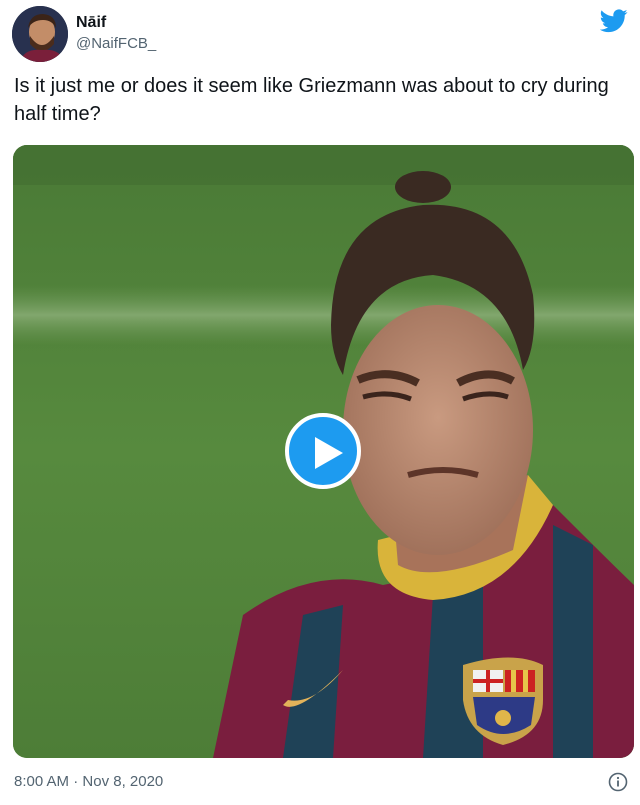  What do you see at coordinates (320, 34) in the screenshot?
I see `tweet-header: Nāif @NaifFCB_` at bounding box center [320, 34].